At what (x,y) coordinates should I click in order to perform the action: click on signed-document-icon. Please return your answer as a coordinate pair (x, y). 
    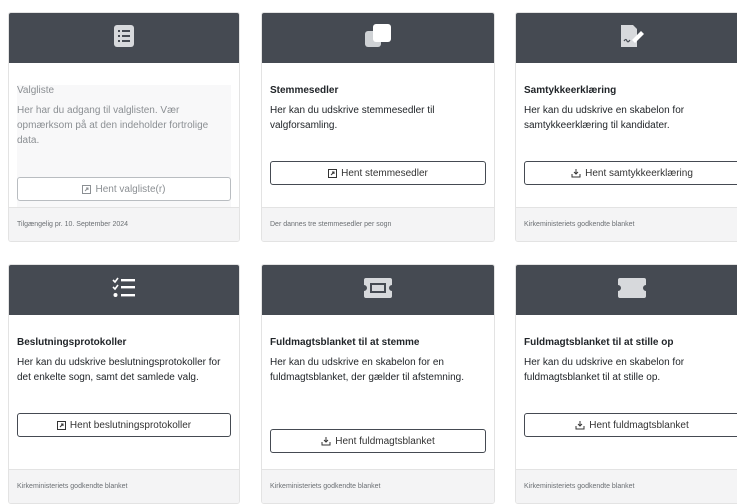
    Looking at the image, I should click on (632, 38).